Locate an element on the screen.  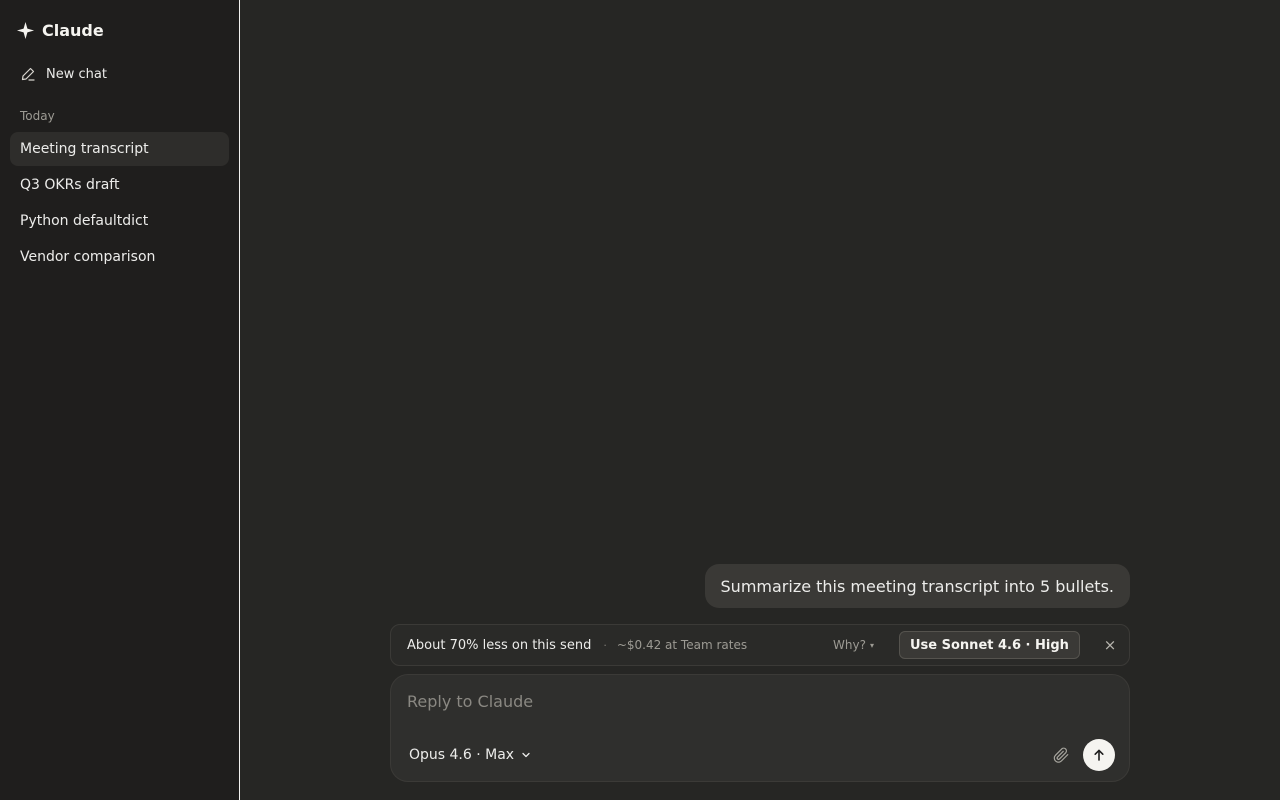
cost-estimate: ~$0.42 at Team rates is located at coordinates (682, 645).